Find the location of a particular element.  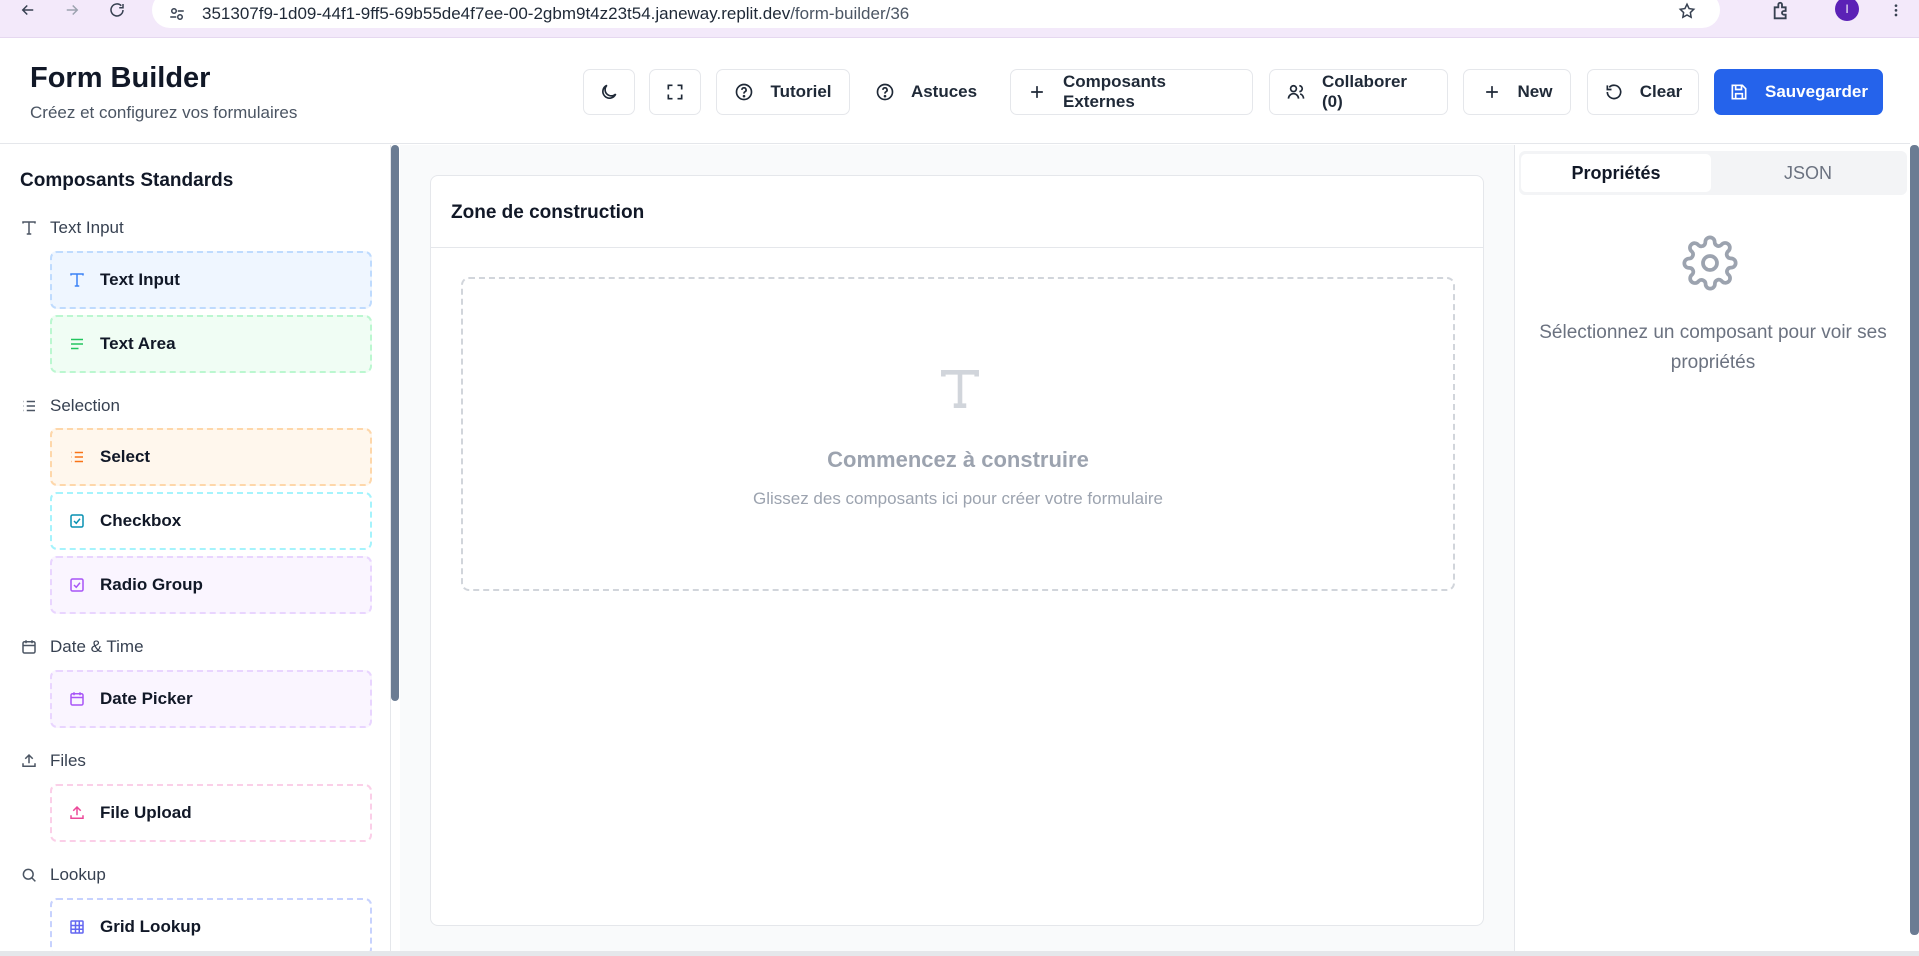

moon-icon is located at coordinates (609, 91).